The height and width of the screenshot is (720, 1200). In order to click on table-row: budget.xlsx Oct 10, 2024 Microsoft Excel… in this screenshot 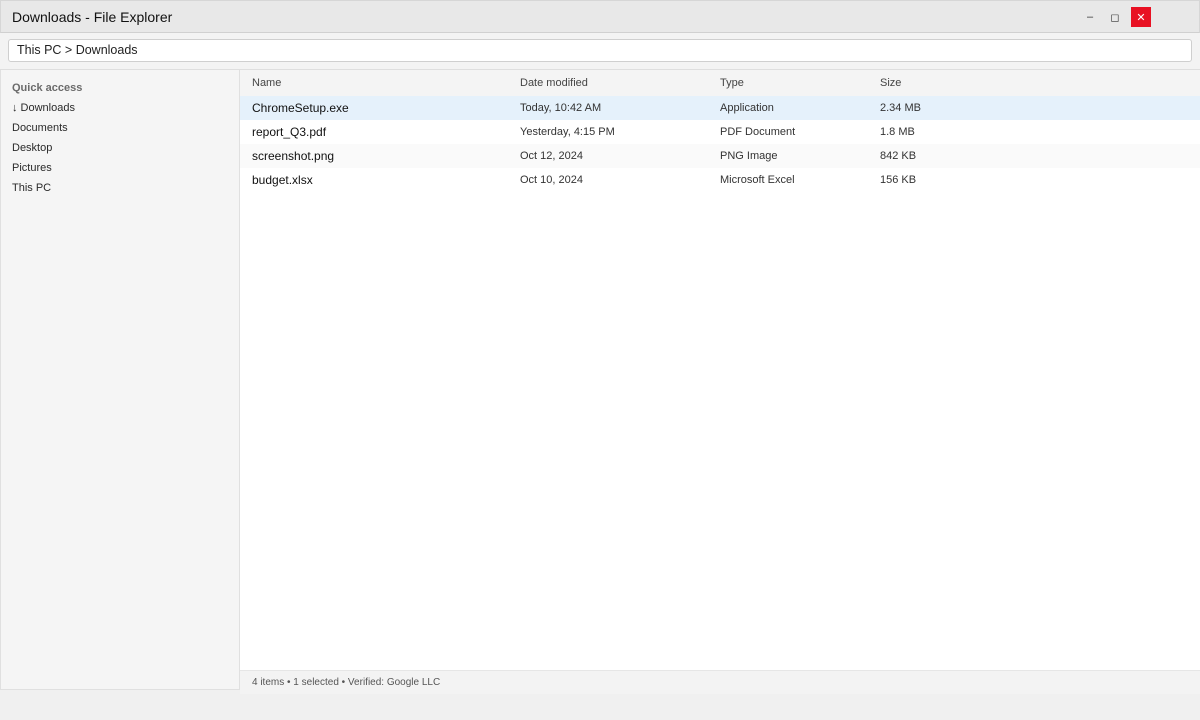, I will do `click(720, 180)`.